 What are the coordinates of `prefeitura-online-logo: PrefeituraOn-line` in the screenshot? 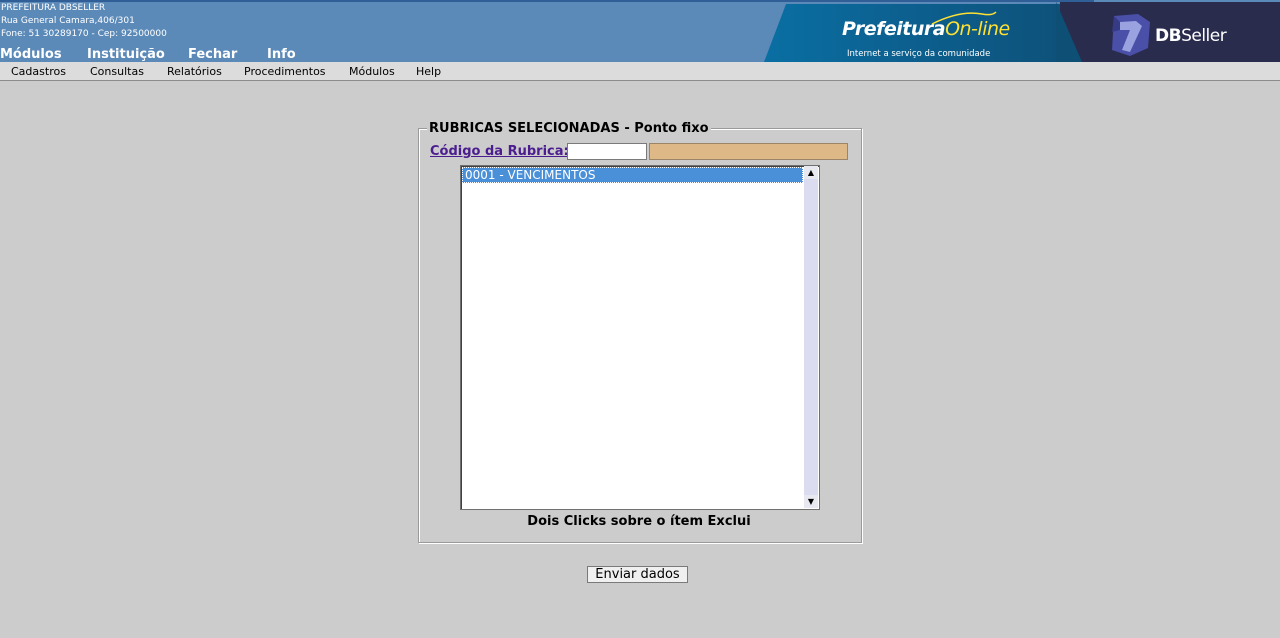 It's located at (926, 29).